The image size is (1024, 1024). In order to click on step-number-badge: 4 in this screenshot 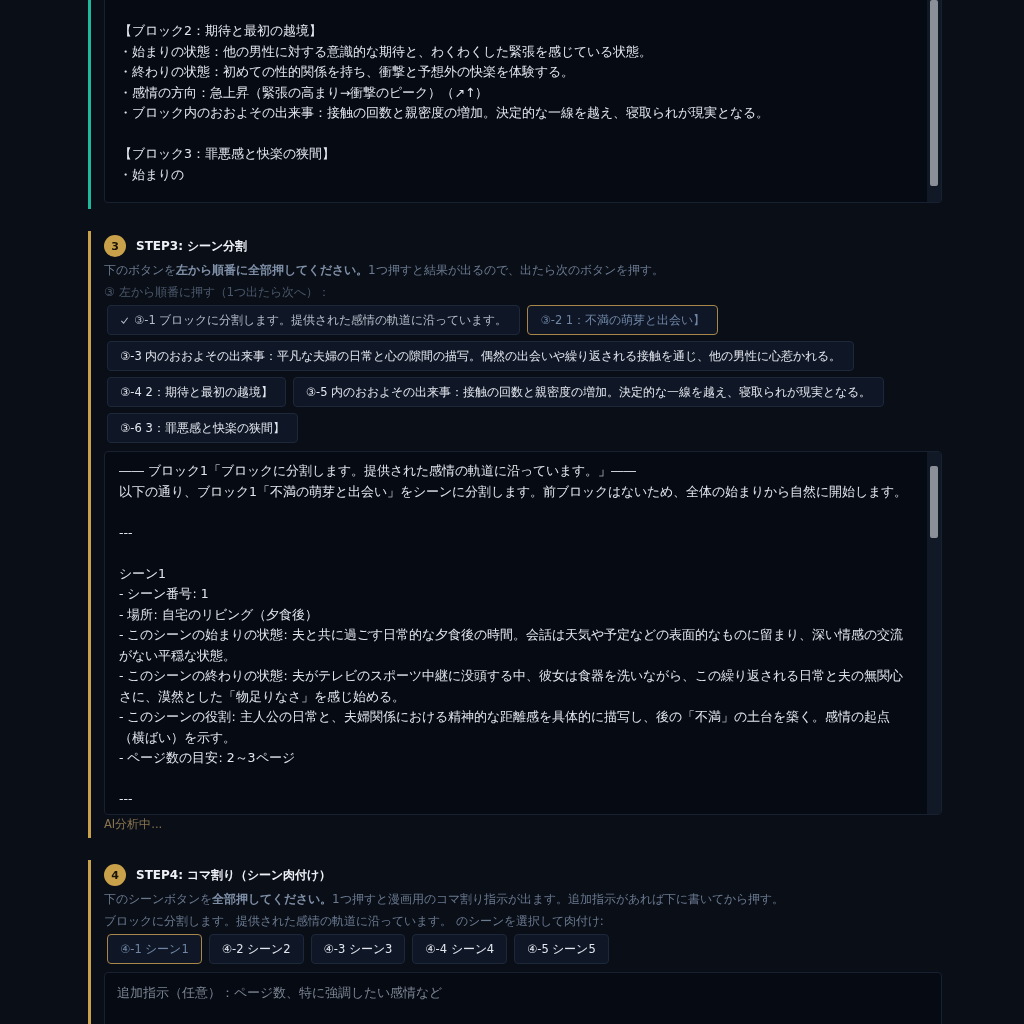, I will do `click(115, 875)`.